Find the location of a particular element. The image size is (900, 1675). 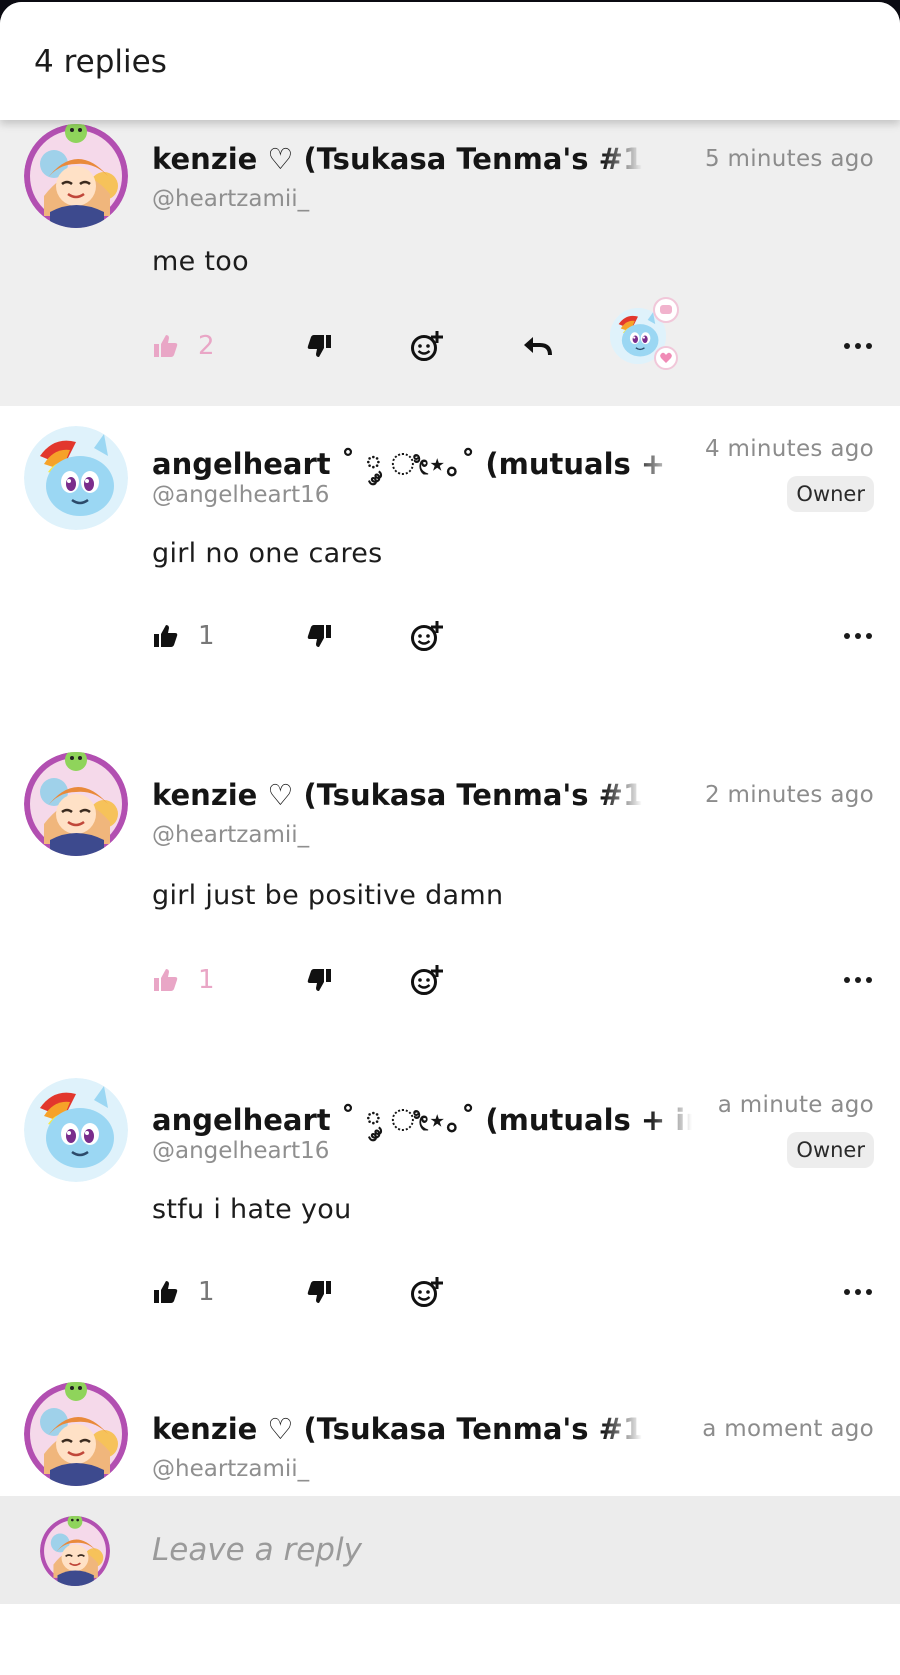

reply-input is located at coordinates (482, 1550).